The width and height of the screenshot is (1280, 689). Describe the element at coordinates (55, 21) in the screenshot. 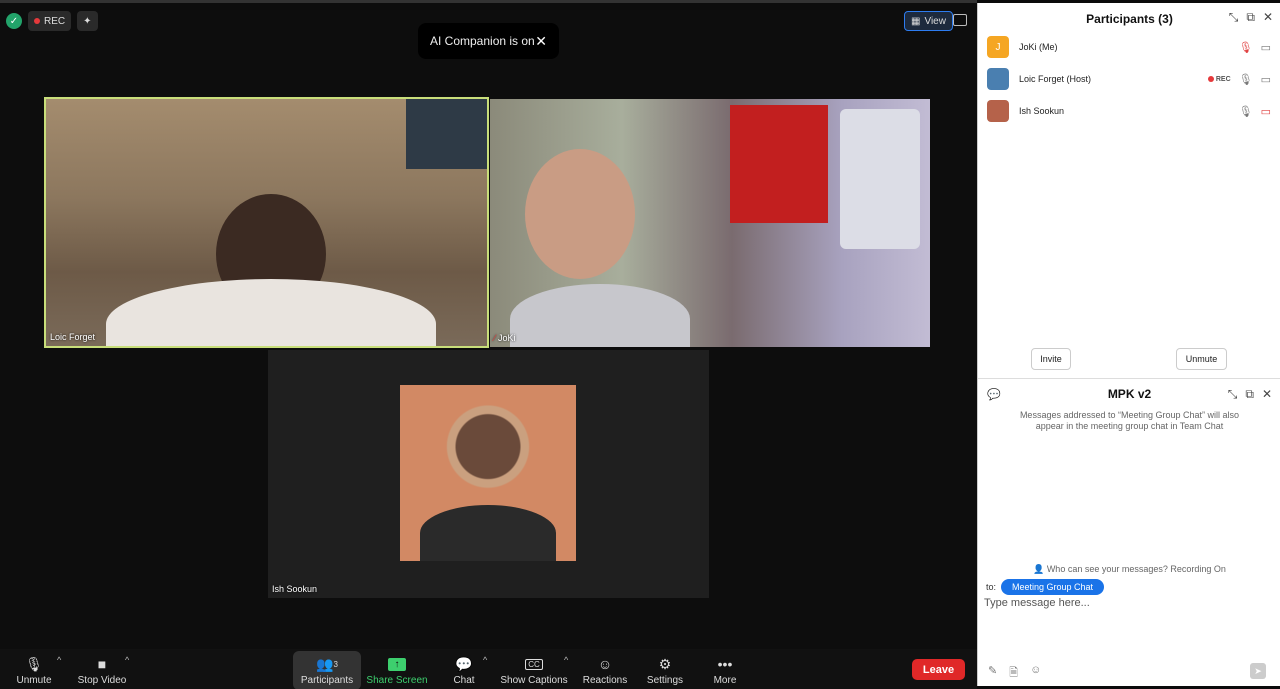

I see `recording-label: REC` at that location.